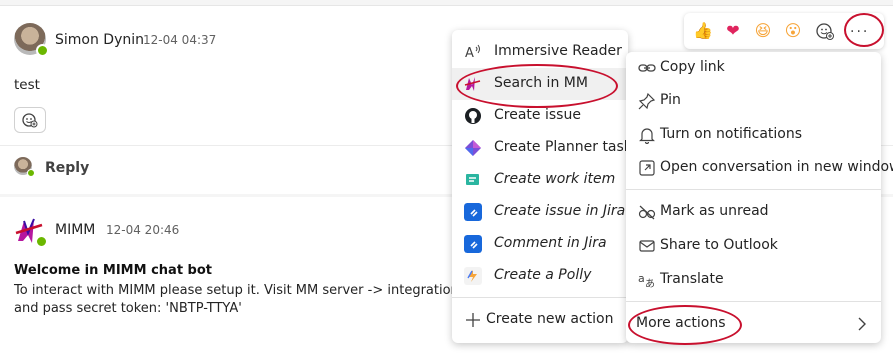 The height and width of the screenshot is (357, 893). I want to click on like-emoji-icon: 👍, so click(703, 31).